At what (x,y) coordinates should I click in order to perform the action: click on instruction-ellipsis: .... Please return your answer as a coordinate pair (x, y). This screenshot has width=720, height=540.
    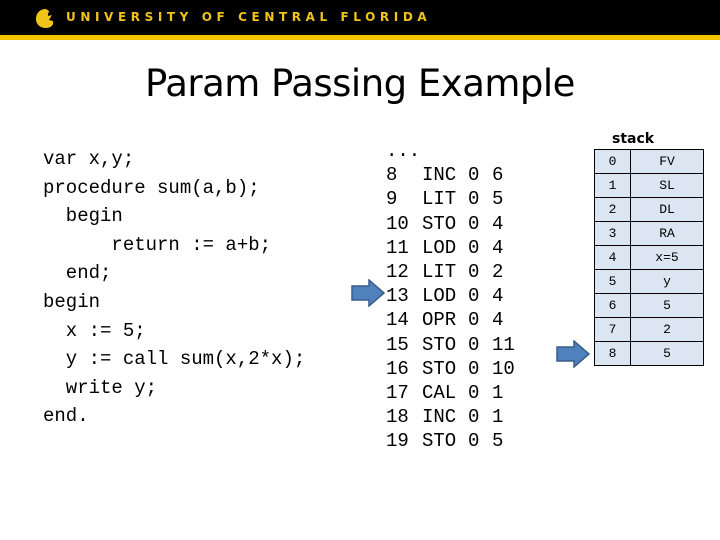
    Looking at the image, I should click on (459, 151).